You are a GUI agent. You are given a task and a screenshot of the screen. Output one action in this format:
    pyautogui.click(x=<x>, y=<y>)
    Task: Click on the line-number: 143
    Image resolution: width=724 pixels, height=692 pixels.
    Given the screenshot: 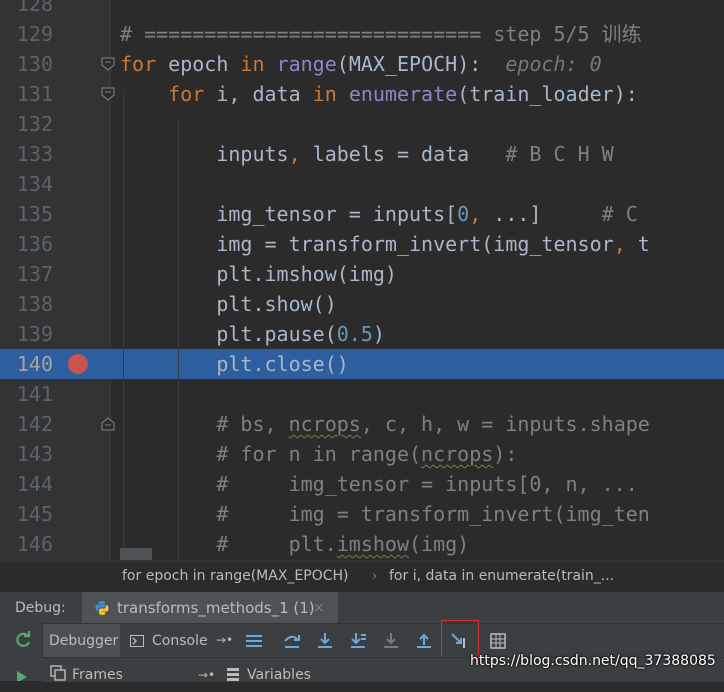 What is the action you would take?
    pyautogui.click(x=30, y=454)
    